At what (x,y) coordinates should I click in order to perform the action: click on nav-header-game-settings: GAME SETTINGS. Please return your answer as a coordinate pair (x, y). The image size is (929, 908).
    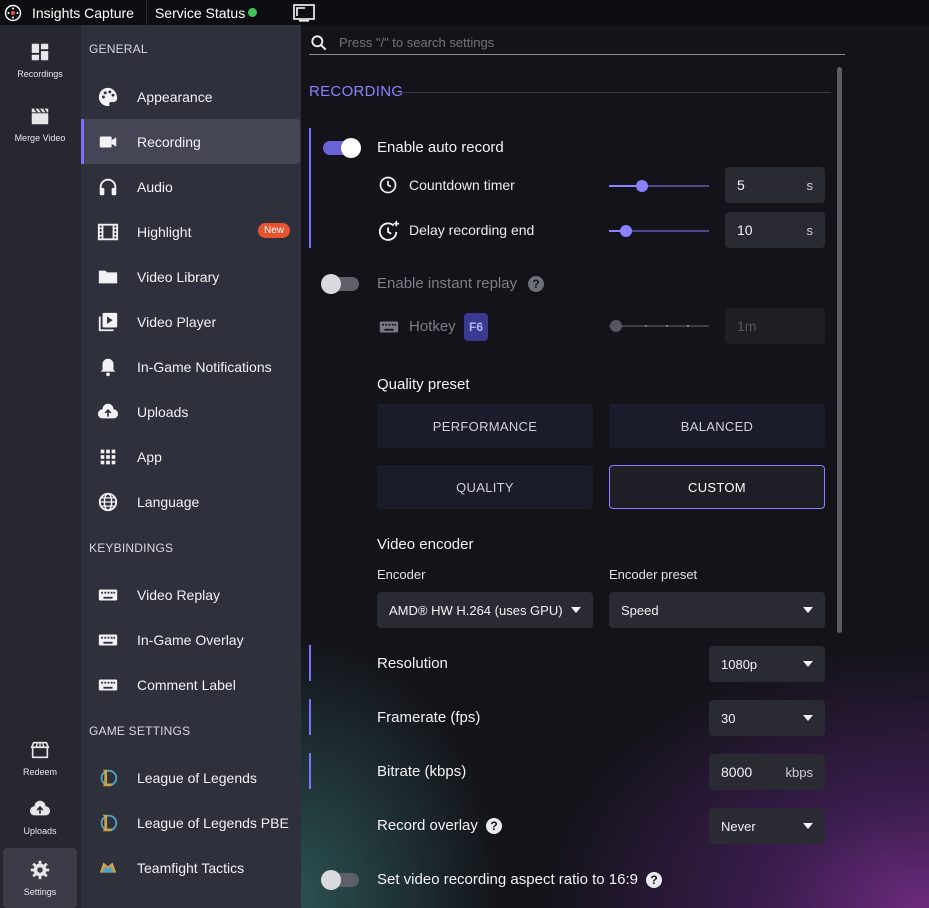
    Looking at the image, I should click on (140, 731).